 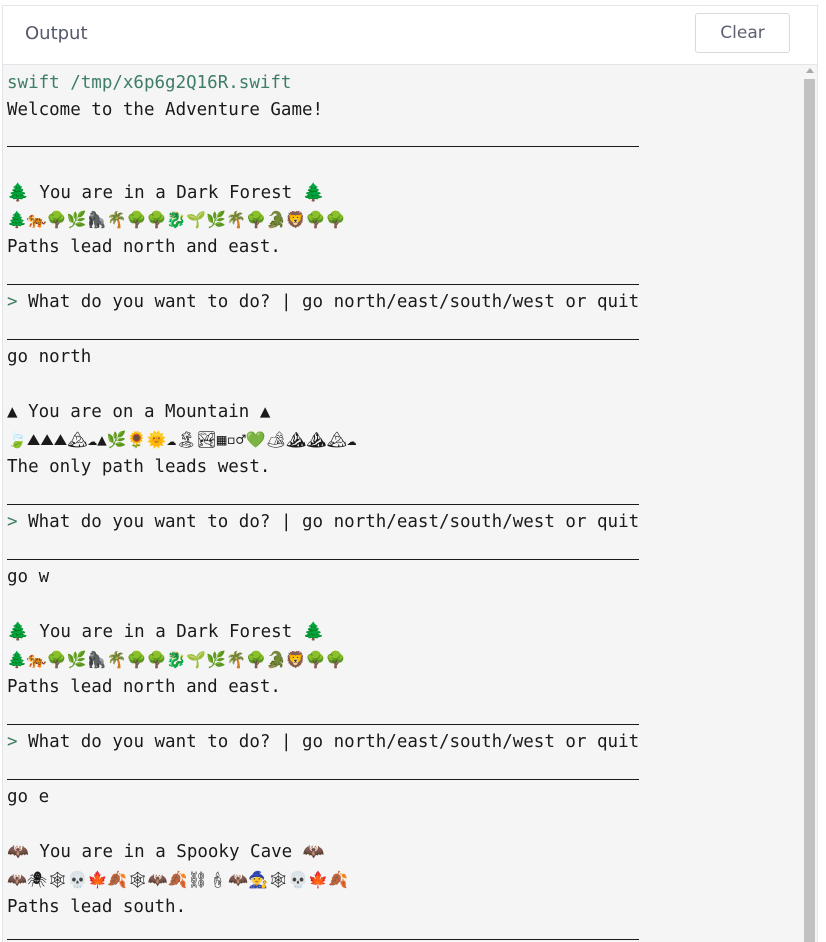 I want to click on user-input: go e, so click(x=28, y=797).